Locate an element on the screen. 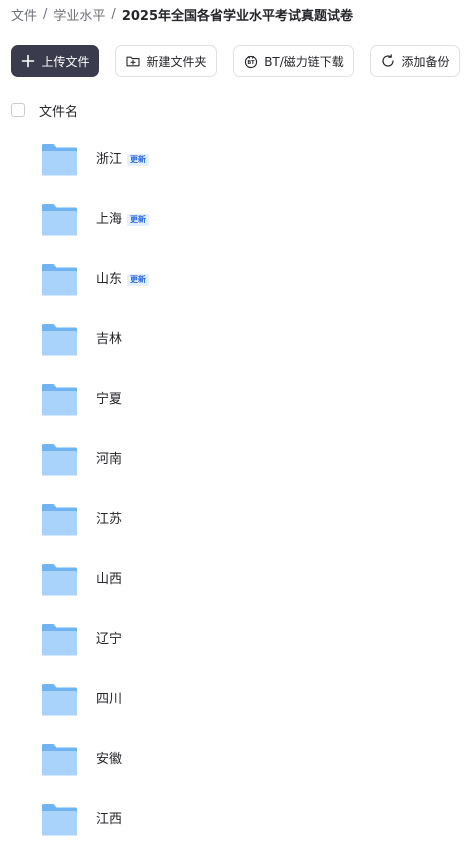 Image resolution: width=473 pixels, height=850 pixels. upload-button: 上传文件 is located at coordinates (55, 61).